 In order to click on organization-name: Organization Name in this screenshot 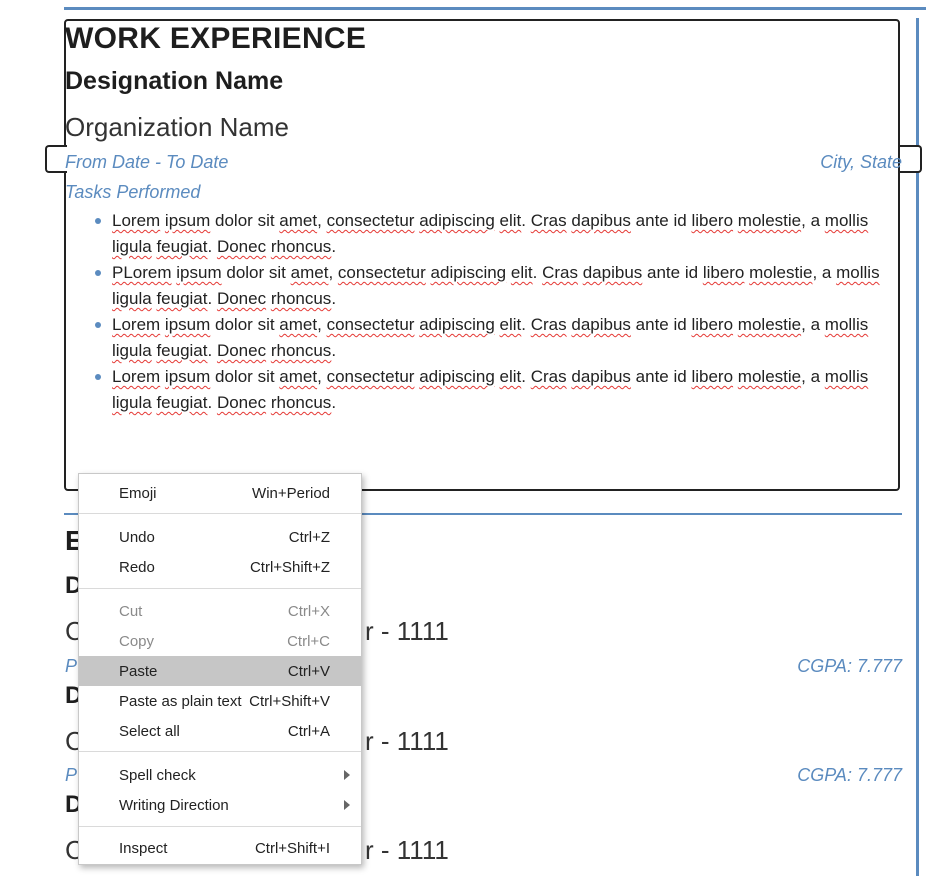, I will do `click(177, 127)`.